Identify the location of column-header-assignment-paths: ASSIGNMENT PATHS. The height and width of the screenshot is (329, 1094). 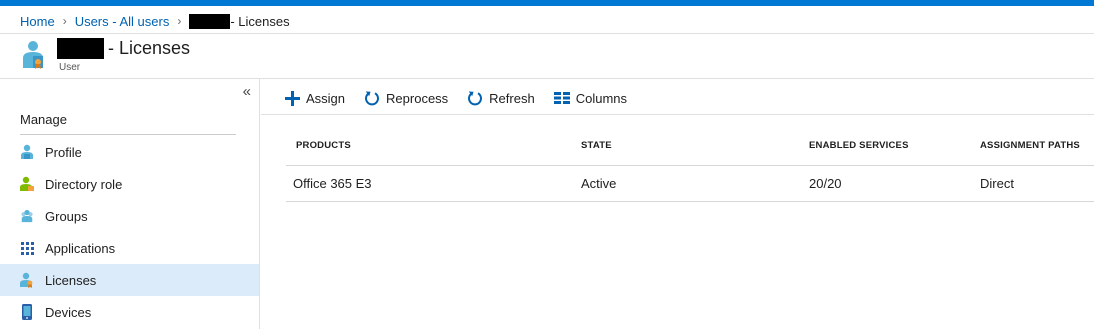
(1030, 145).